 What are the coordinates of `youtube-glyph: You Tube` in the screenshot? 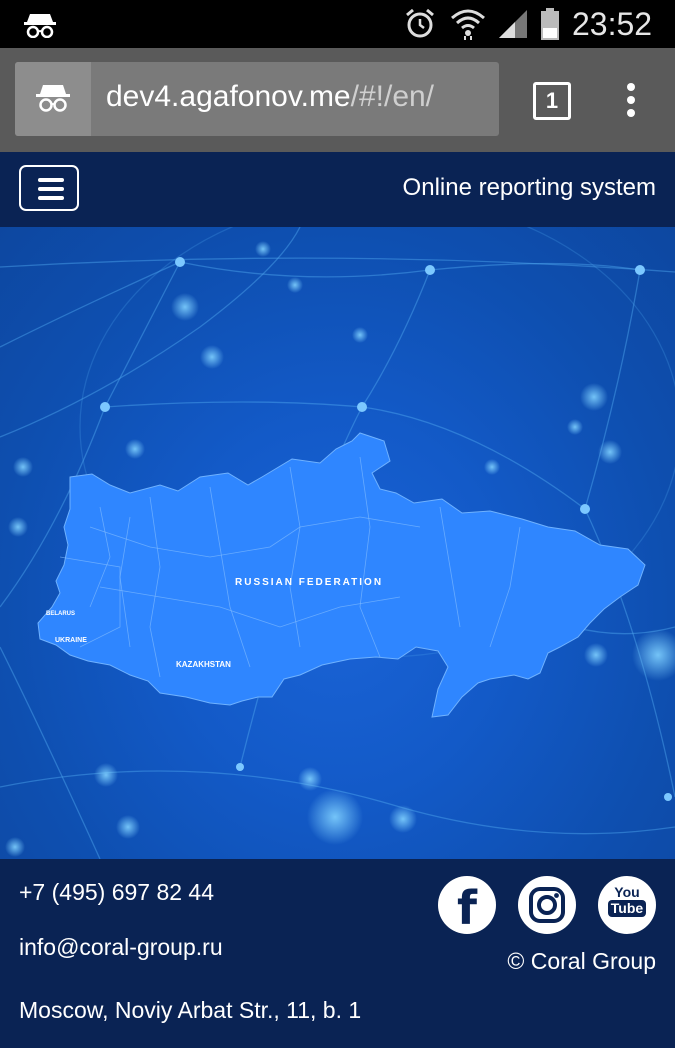 It's located at (627, 901).